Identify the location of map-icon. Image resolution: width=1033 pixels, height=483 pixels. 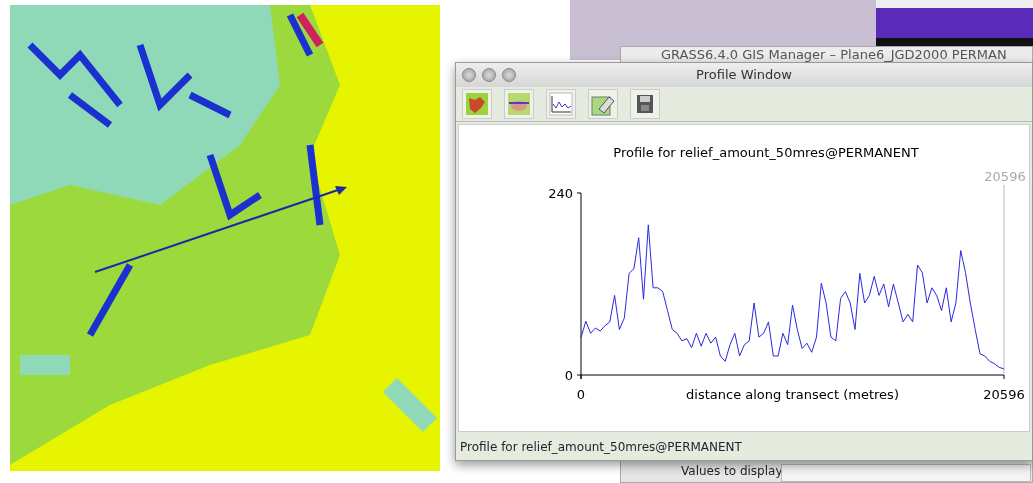
(477, 103).